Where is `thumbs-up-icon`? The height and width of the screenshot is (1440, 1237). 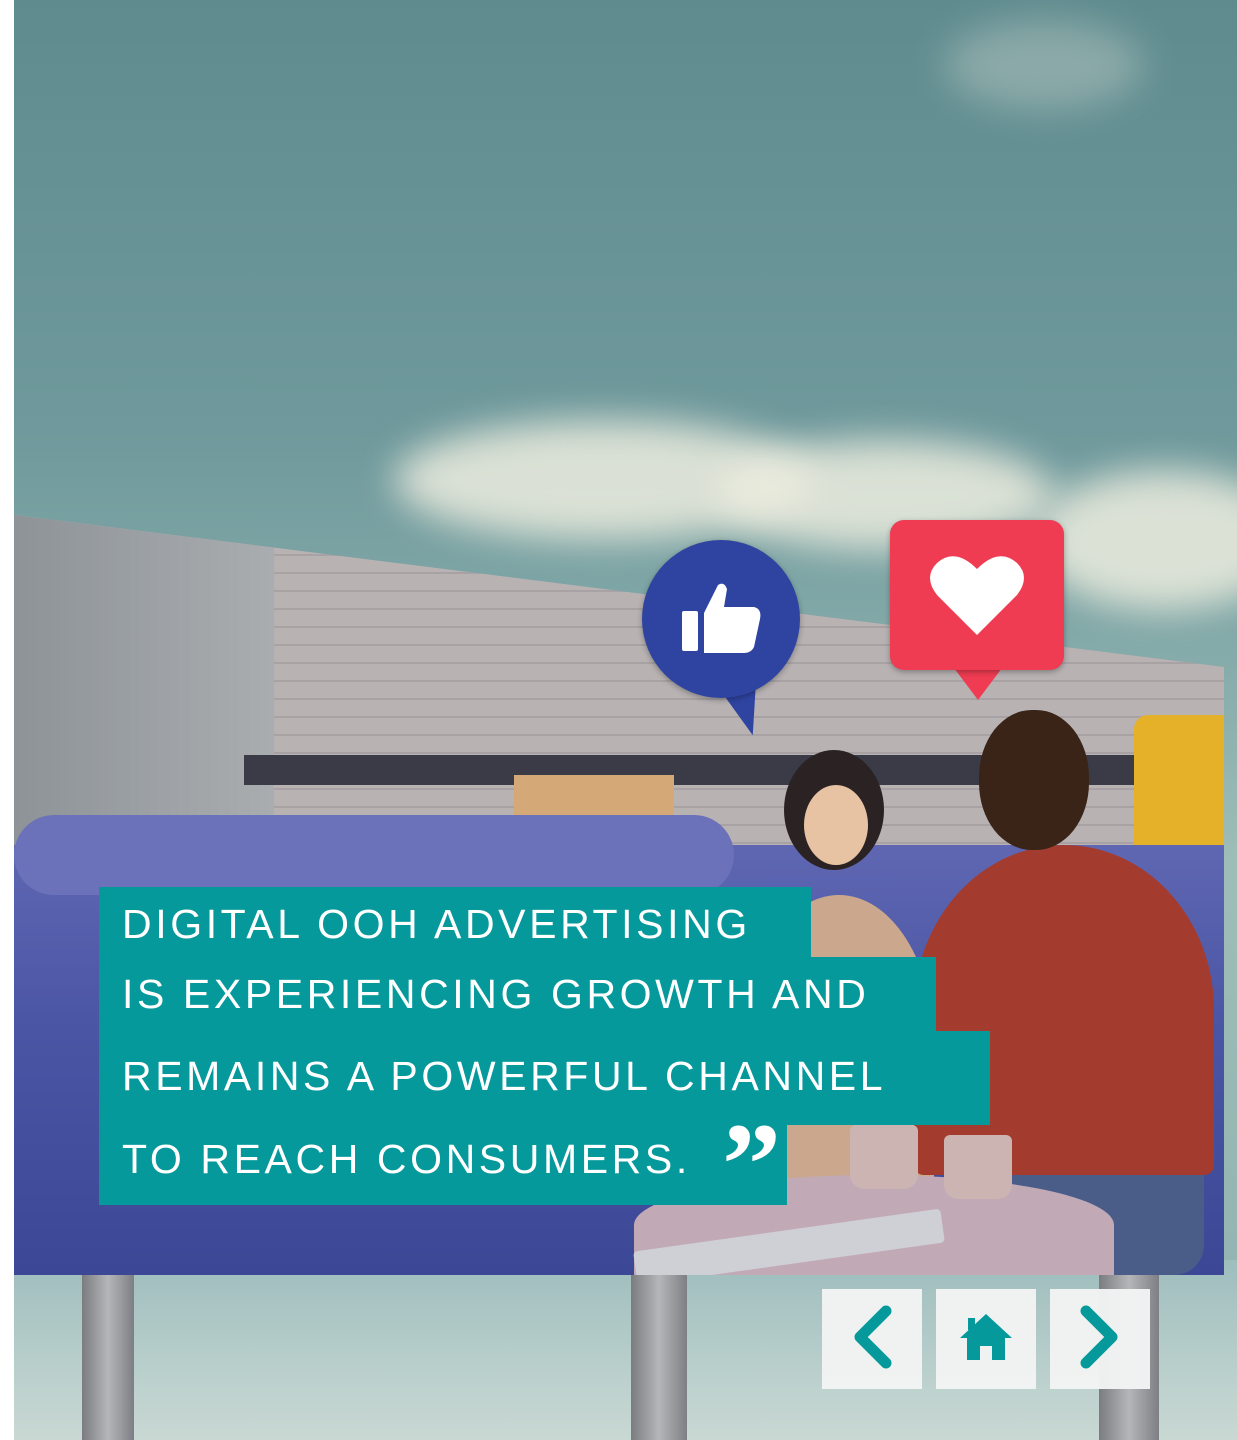 thumbs-up-icon is located at coordinates (721, 619).